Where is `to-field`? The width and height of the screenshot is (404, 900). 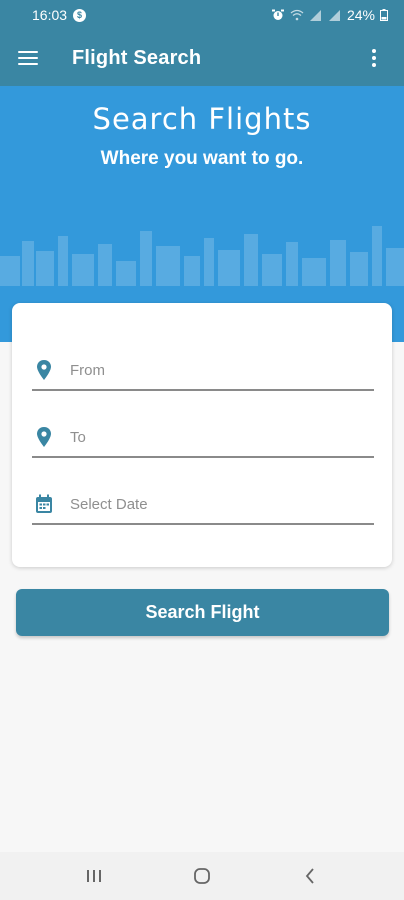 to-field is located at coordinates (203, 438).